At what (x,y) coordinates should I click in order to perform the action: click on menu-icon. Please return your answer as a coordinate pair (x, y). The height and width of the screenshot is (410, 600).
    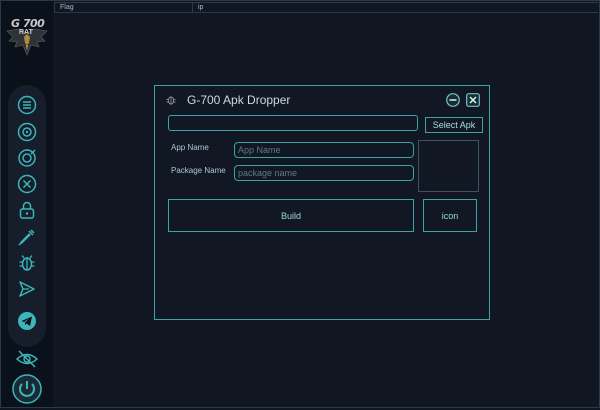
    Looking at the image, I should click on (27, 105).